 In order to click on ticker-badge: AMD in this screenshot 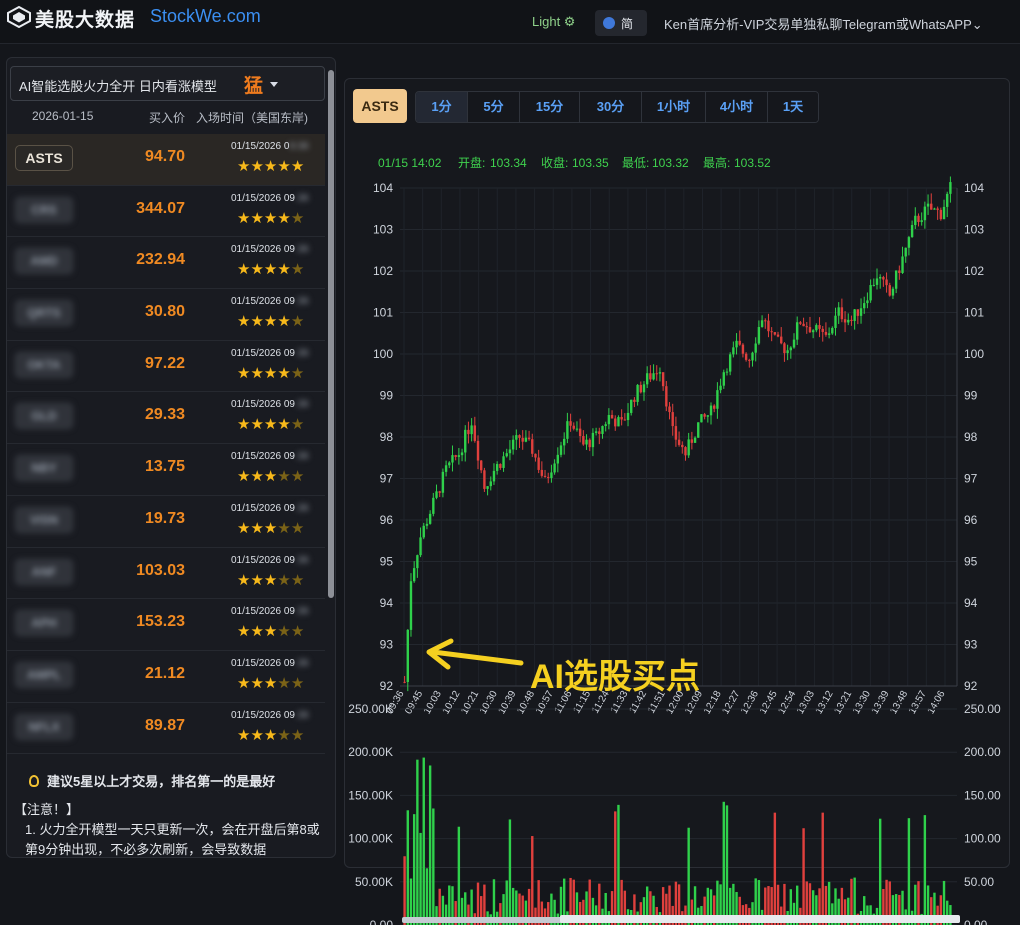, I will do `click(44, 261)`.